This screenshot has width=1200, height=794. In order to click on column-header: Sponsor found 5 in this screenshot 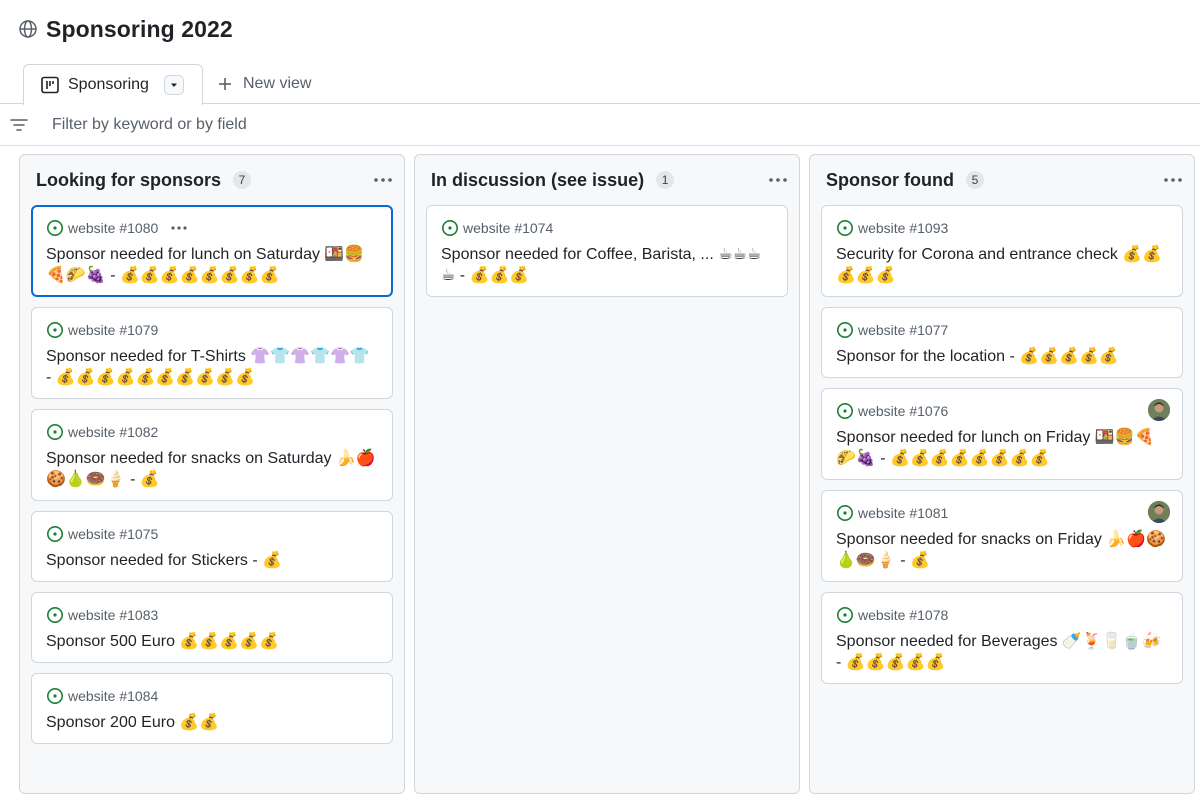, I will do `click(1002, 180)`.